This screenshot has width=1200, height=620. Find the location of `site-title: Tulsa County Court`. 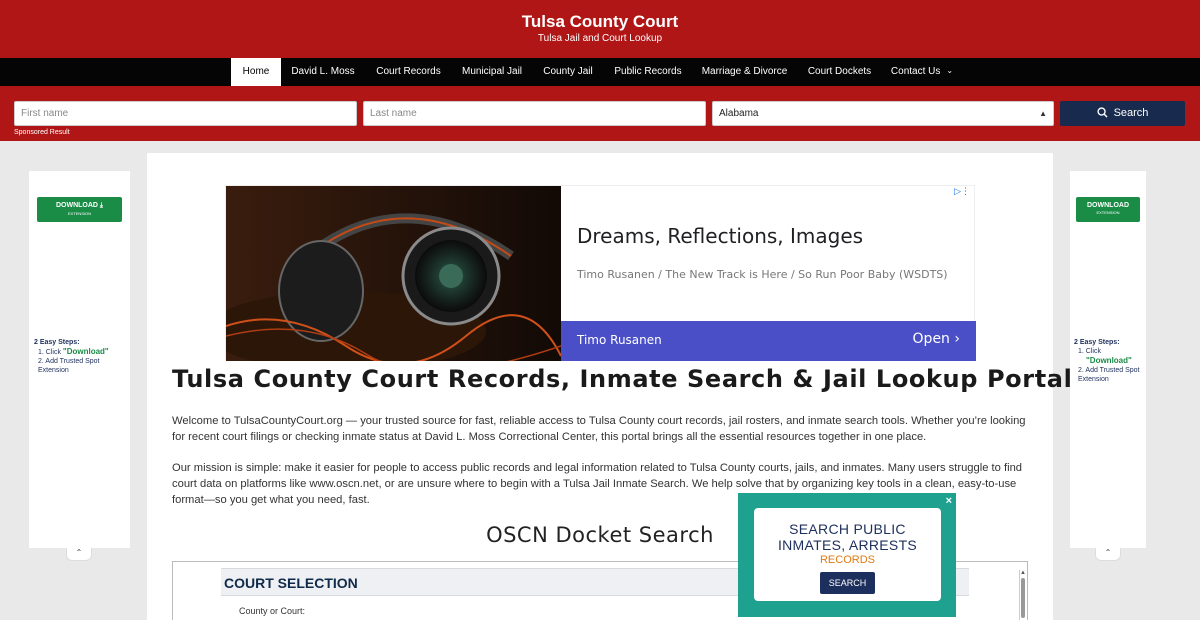

site-title: Tulsa County Court is located at coordinates (600, 22).